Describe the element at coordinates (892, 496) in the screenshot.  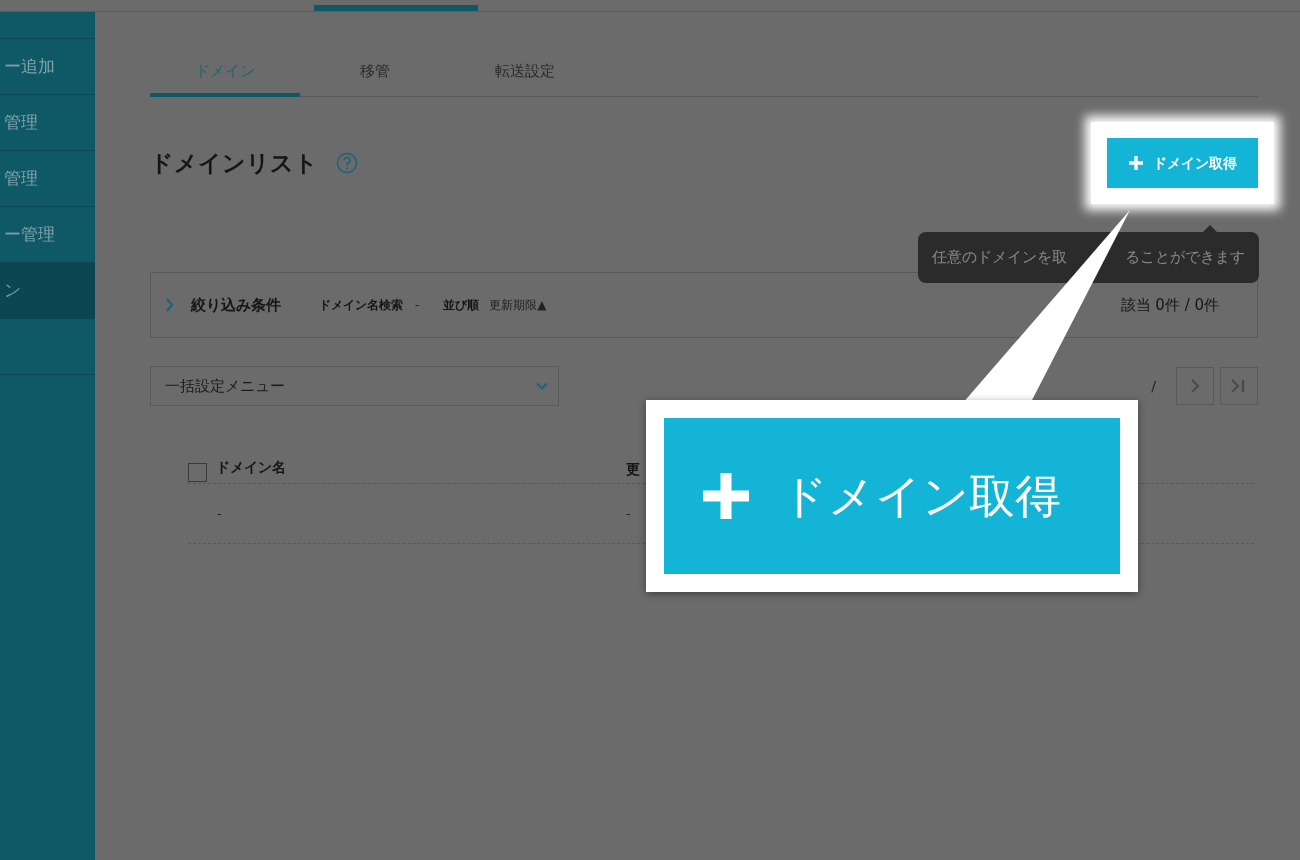
I see `callout-button-zoom: ドメイン取得` at that location.